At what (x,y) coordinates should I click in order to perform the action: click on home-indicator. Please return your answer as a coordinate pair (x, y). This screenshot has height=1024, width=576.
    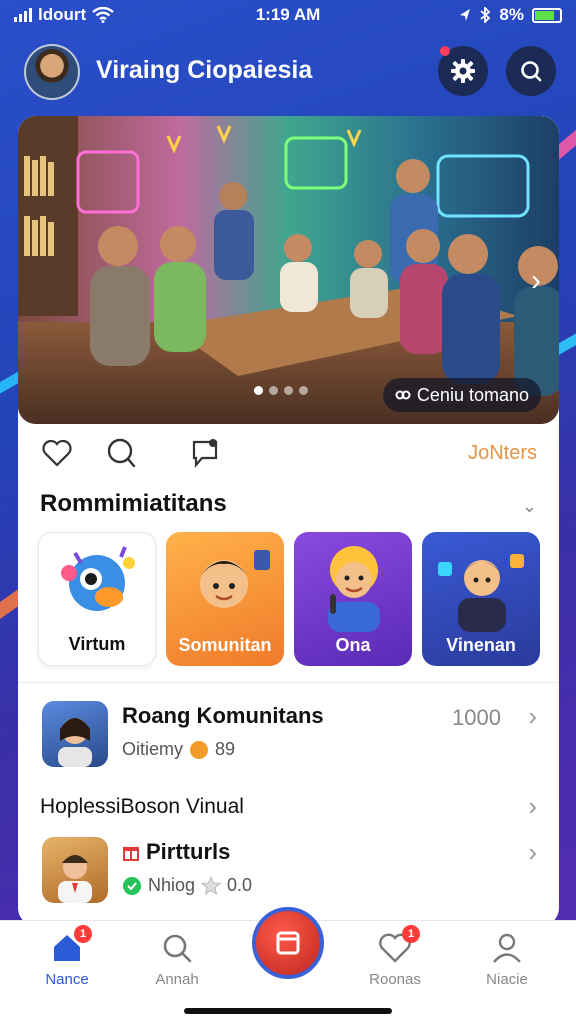
    Looking at the image, I should click on (288, 1011).